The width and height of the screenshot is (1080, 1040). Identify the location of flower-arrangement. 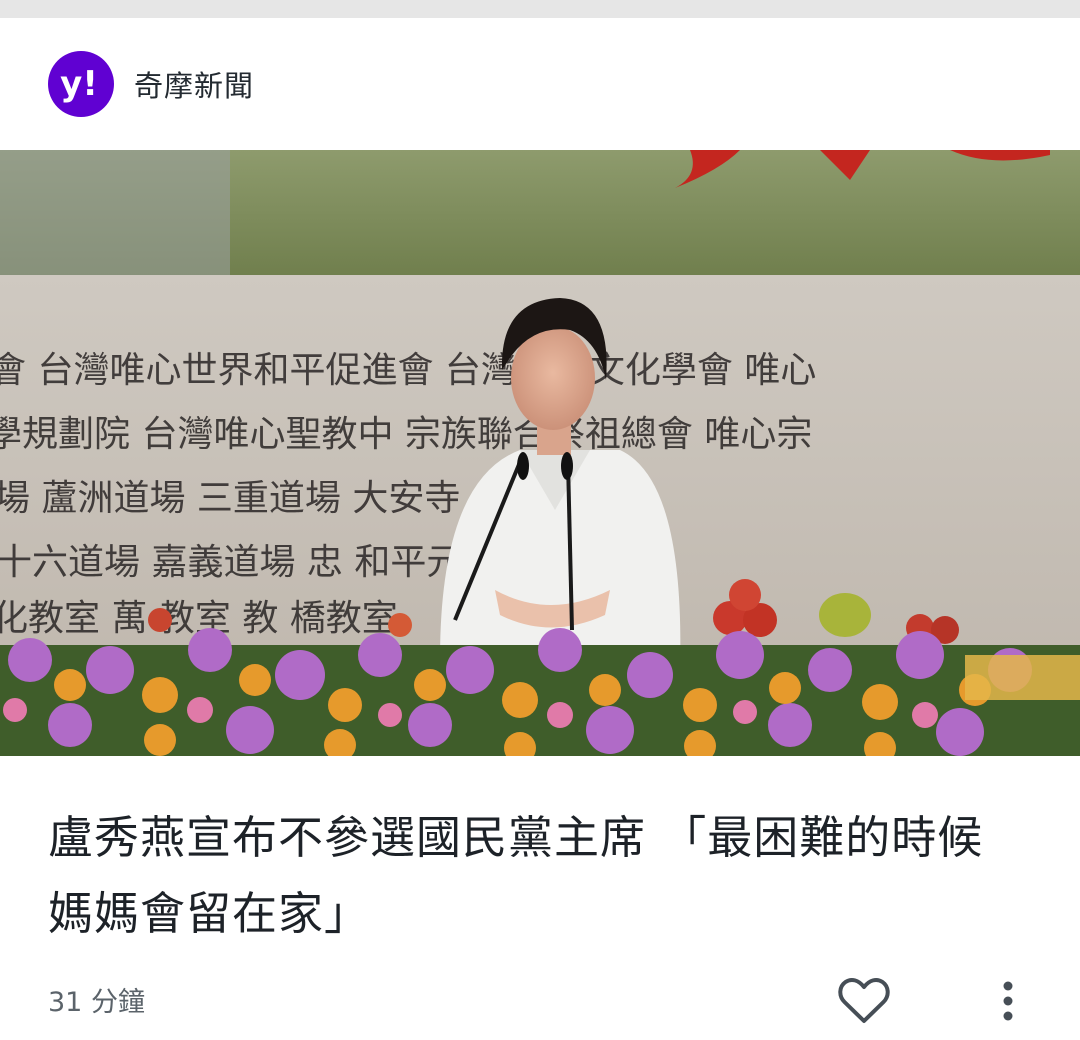
(540, 692).